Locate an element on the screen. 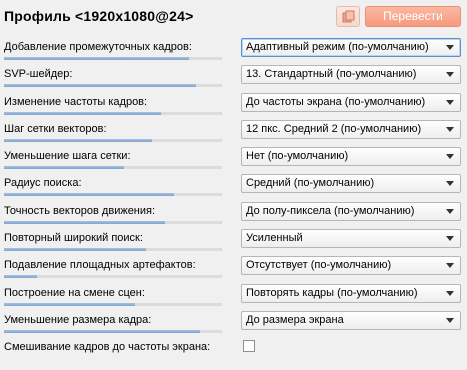  setting-label: Построение на смене сцен: is located at coordinates (74, 292).